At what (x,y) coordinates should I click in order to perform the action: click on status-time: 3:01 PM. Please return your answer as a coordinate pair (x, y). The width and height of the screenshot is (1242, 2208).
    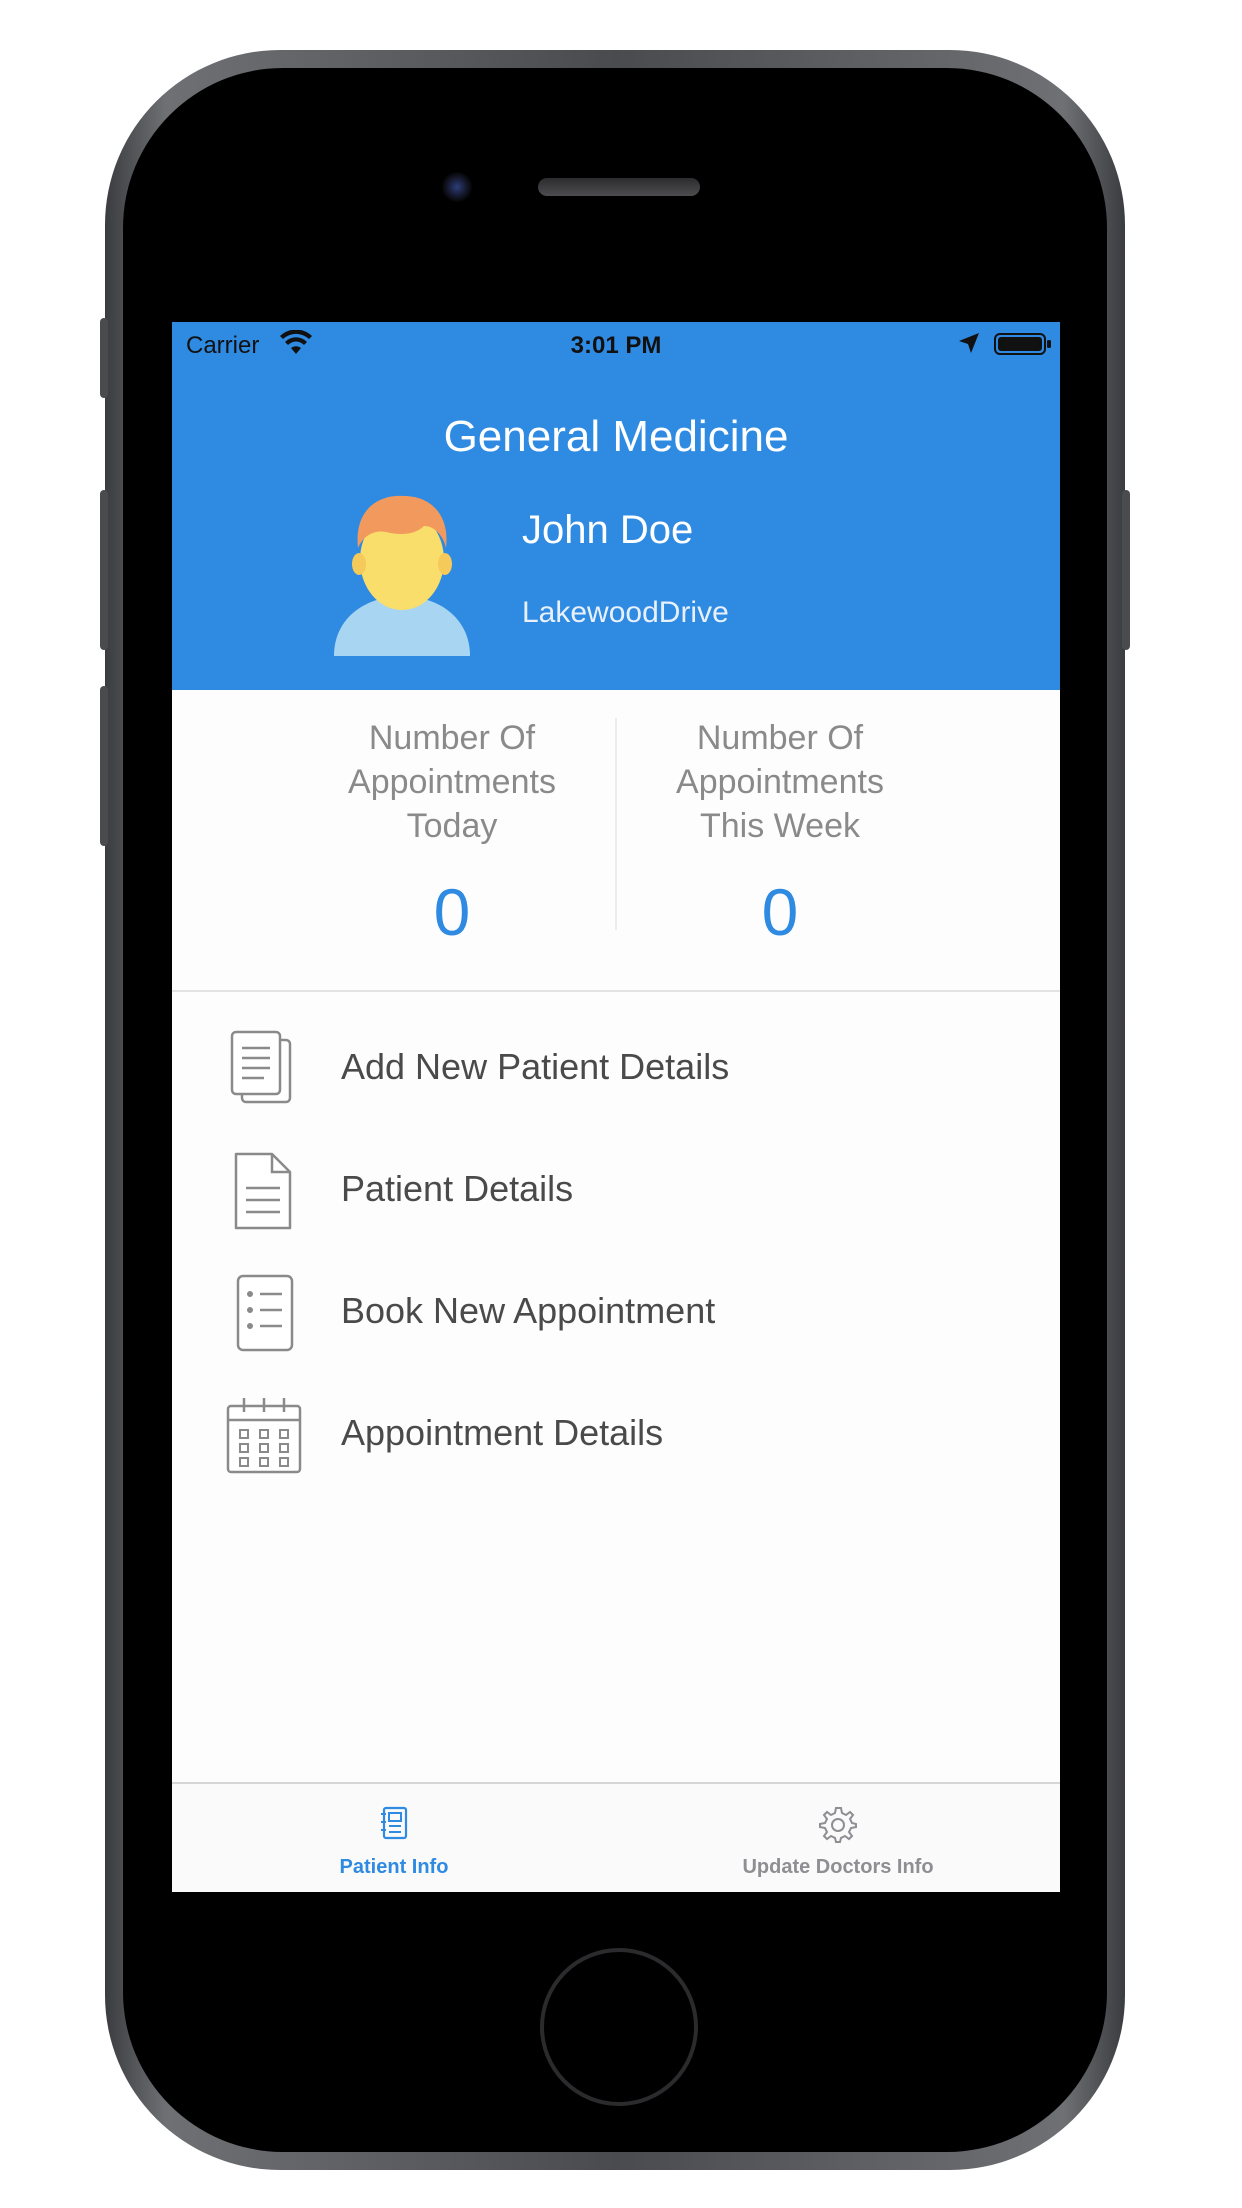
    Looking at the image, I should click on (616, 345).